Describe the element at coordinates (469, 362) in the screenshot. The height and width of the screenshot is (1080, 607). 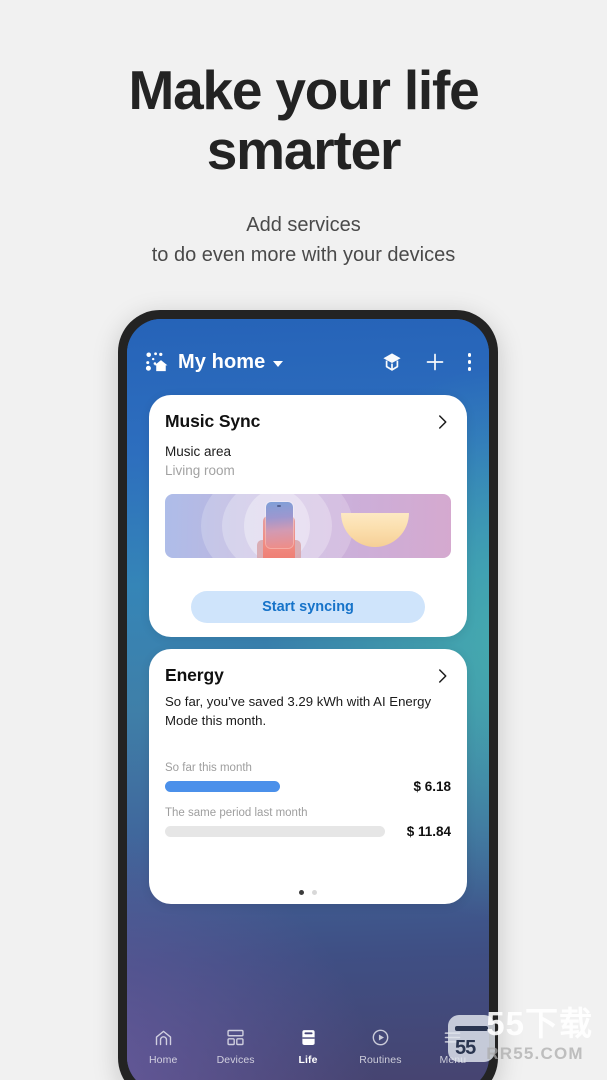
I see `kebab-menu-icon` at that location.